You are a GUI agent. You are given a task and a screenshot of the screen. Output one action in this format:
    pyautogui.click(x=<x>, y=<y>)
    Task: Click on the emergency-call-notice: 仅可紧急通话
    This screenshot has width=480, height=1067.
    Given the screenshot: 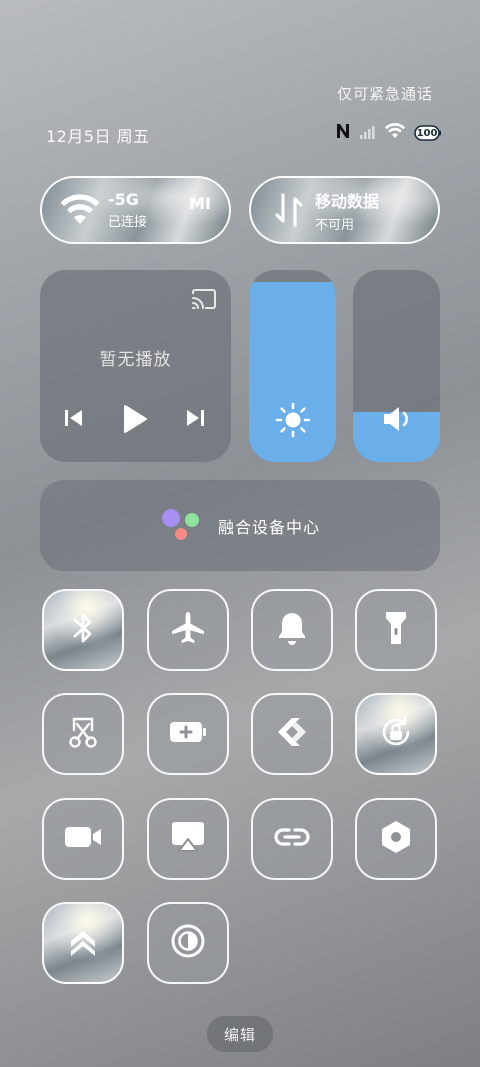 What is the action you would take?
    pyautogui.click(x=384, y=94)
    